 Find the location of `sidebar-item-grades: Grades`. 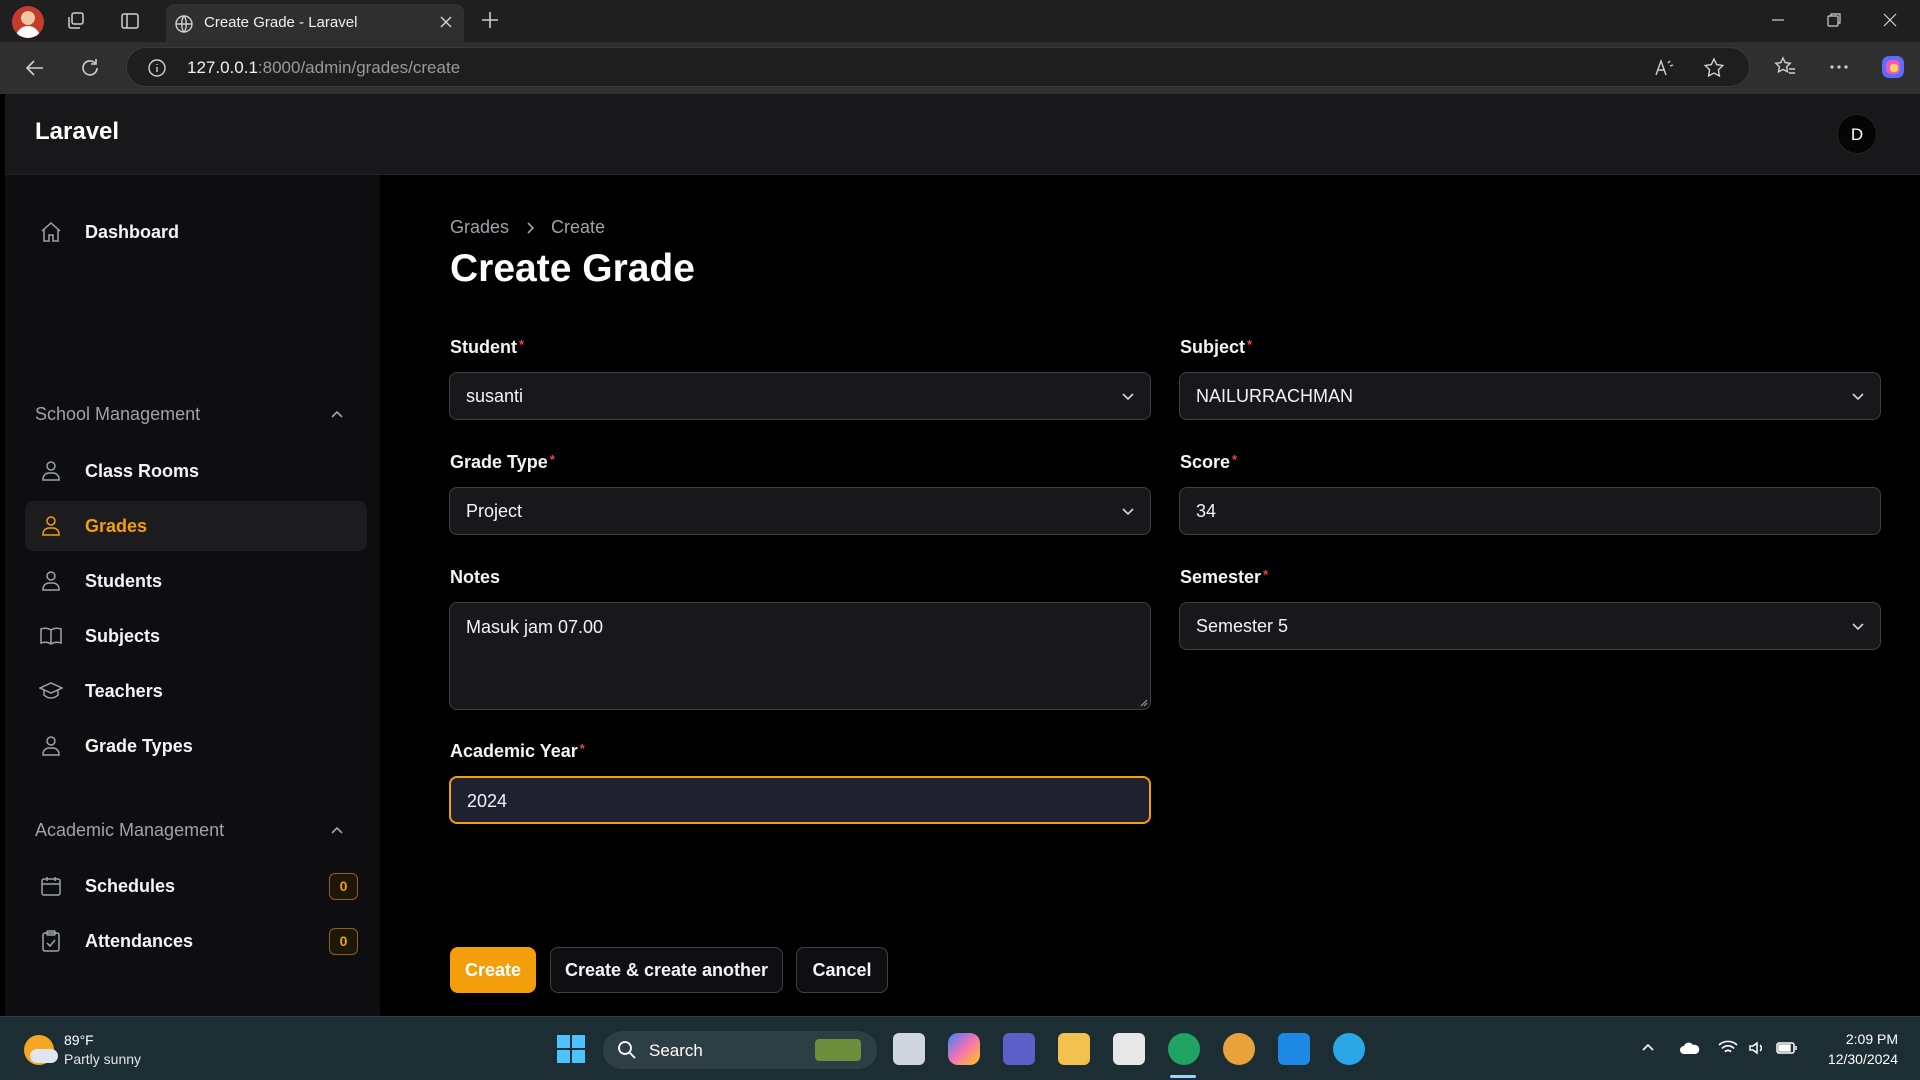

sidebar-item-grades: Grades is located at coordinates (196, 526).